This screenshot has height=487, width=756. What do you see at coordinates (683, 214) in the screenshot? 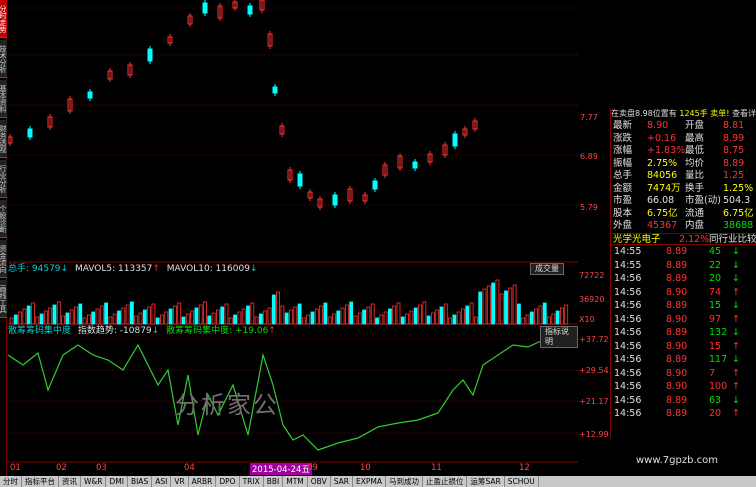
I see `quote-stat-row: 股本 6.75亿 流通 6.75亿` at bounding box center [683, 214].